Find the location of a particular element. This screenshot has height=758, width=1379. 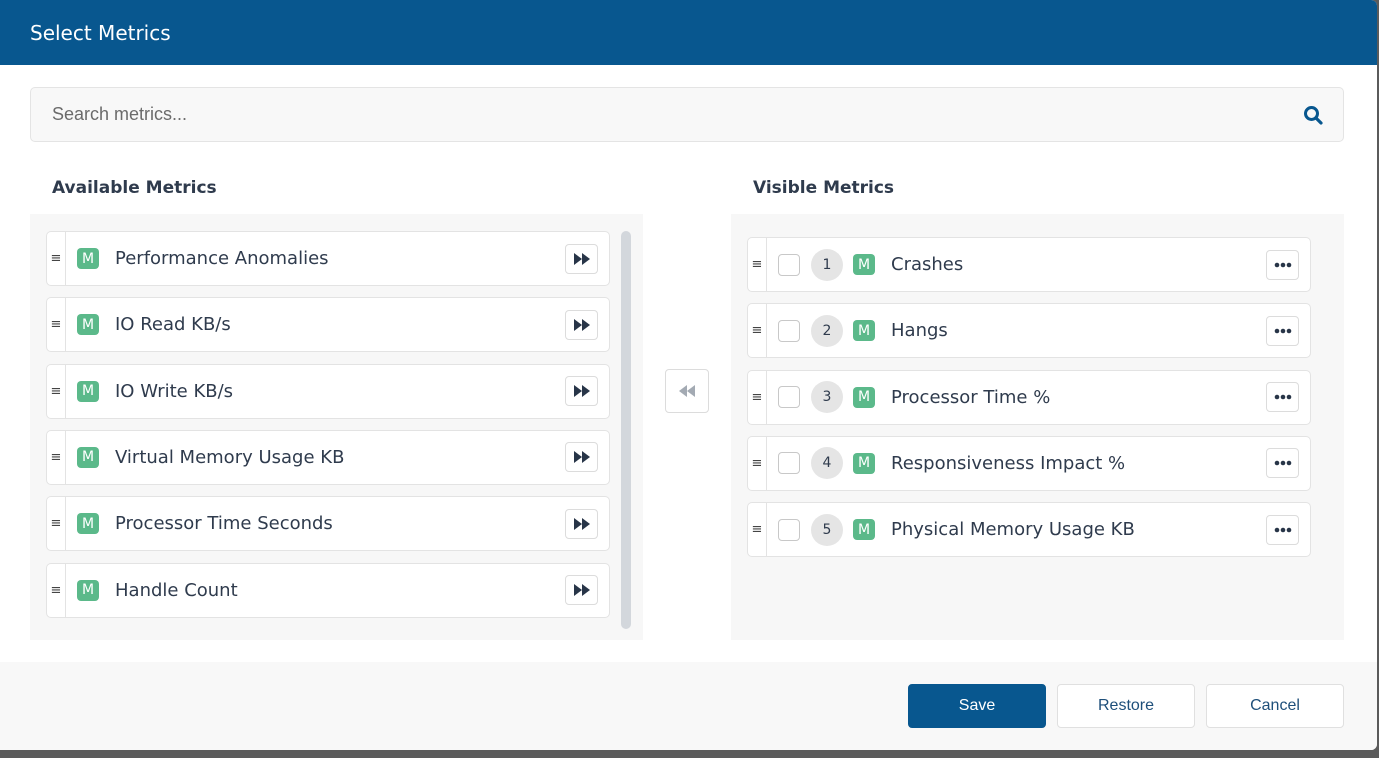

available-metric-item: ≡ M Virtual Memory Usage KB is located at coordinates (328, 457).